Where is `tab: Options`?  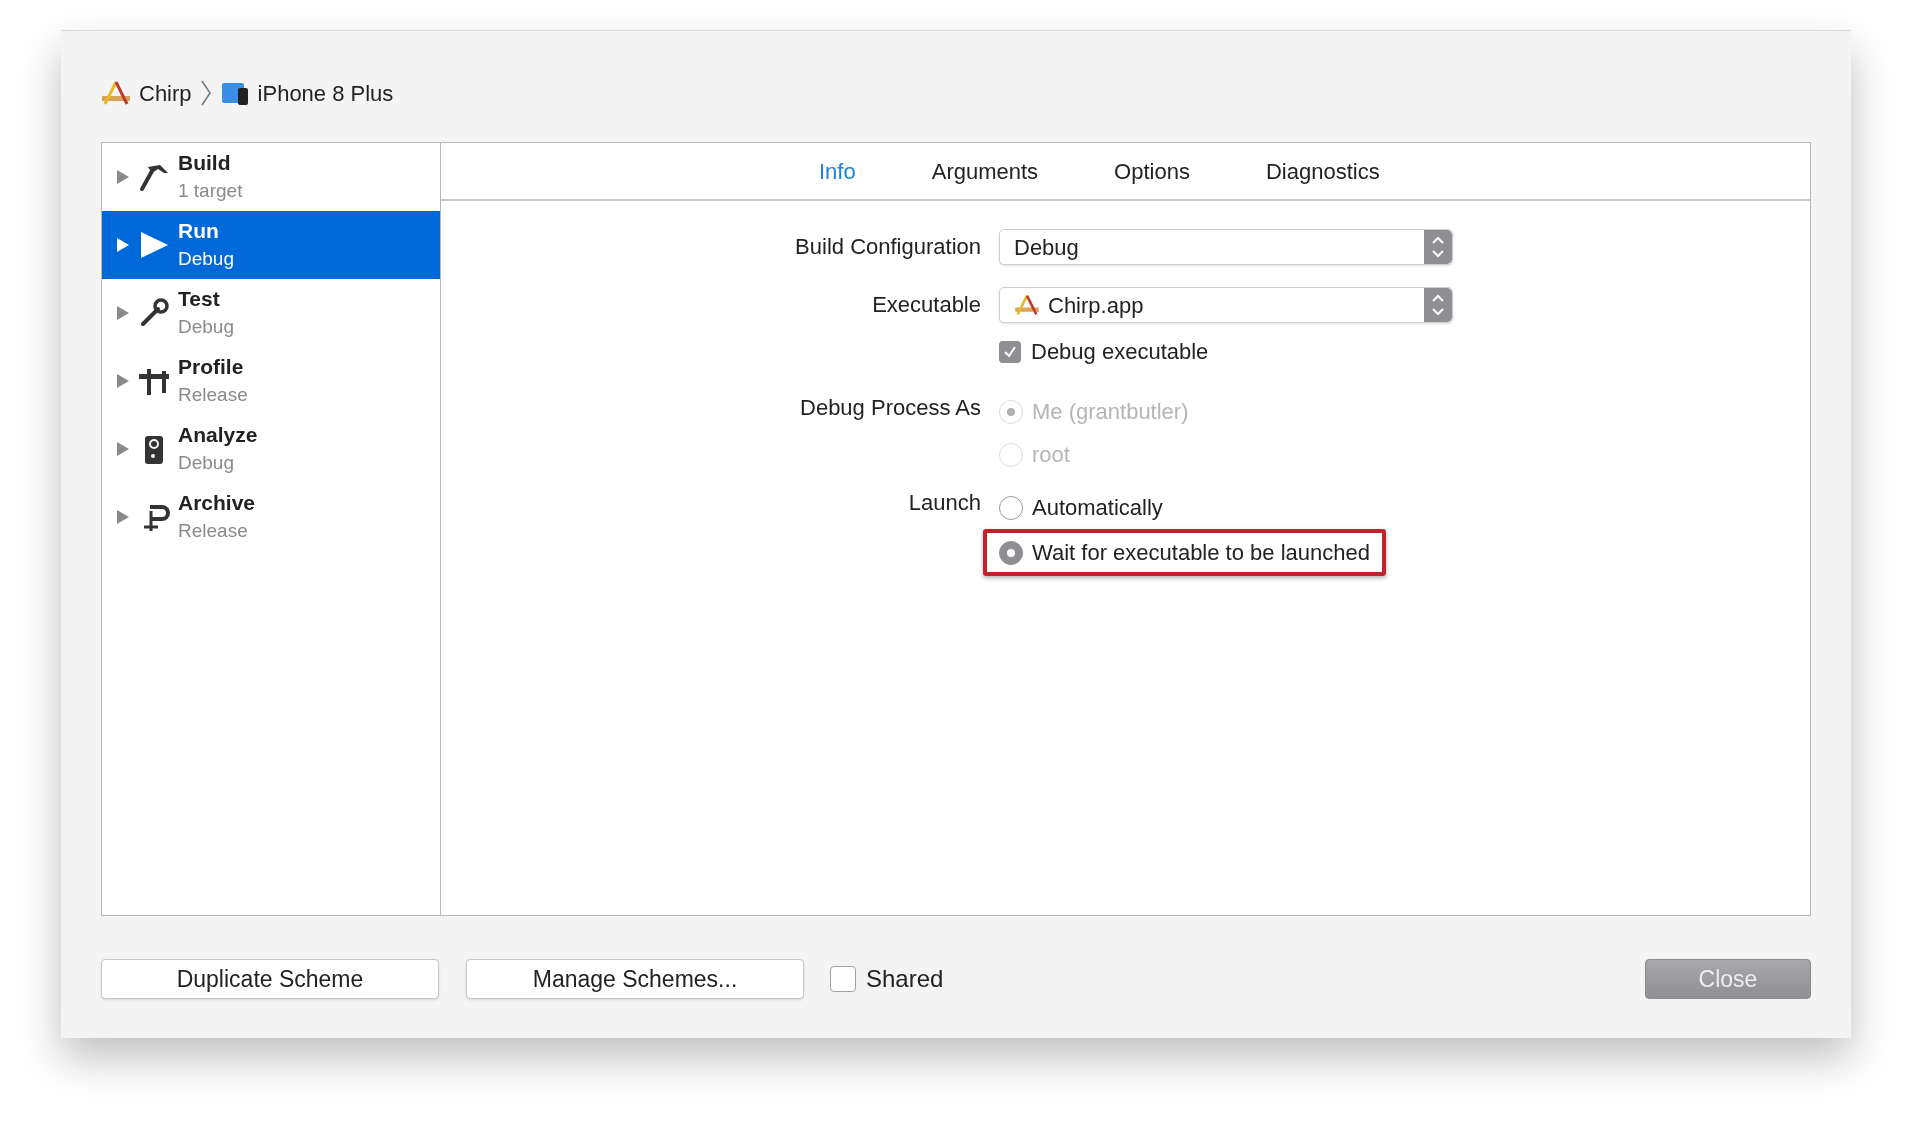 tab: Options is located at coordinates (1152, 171).